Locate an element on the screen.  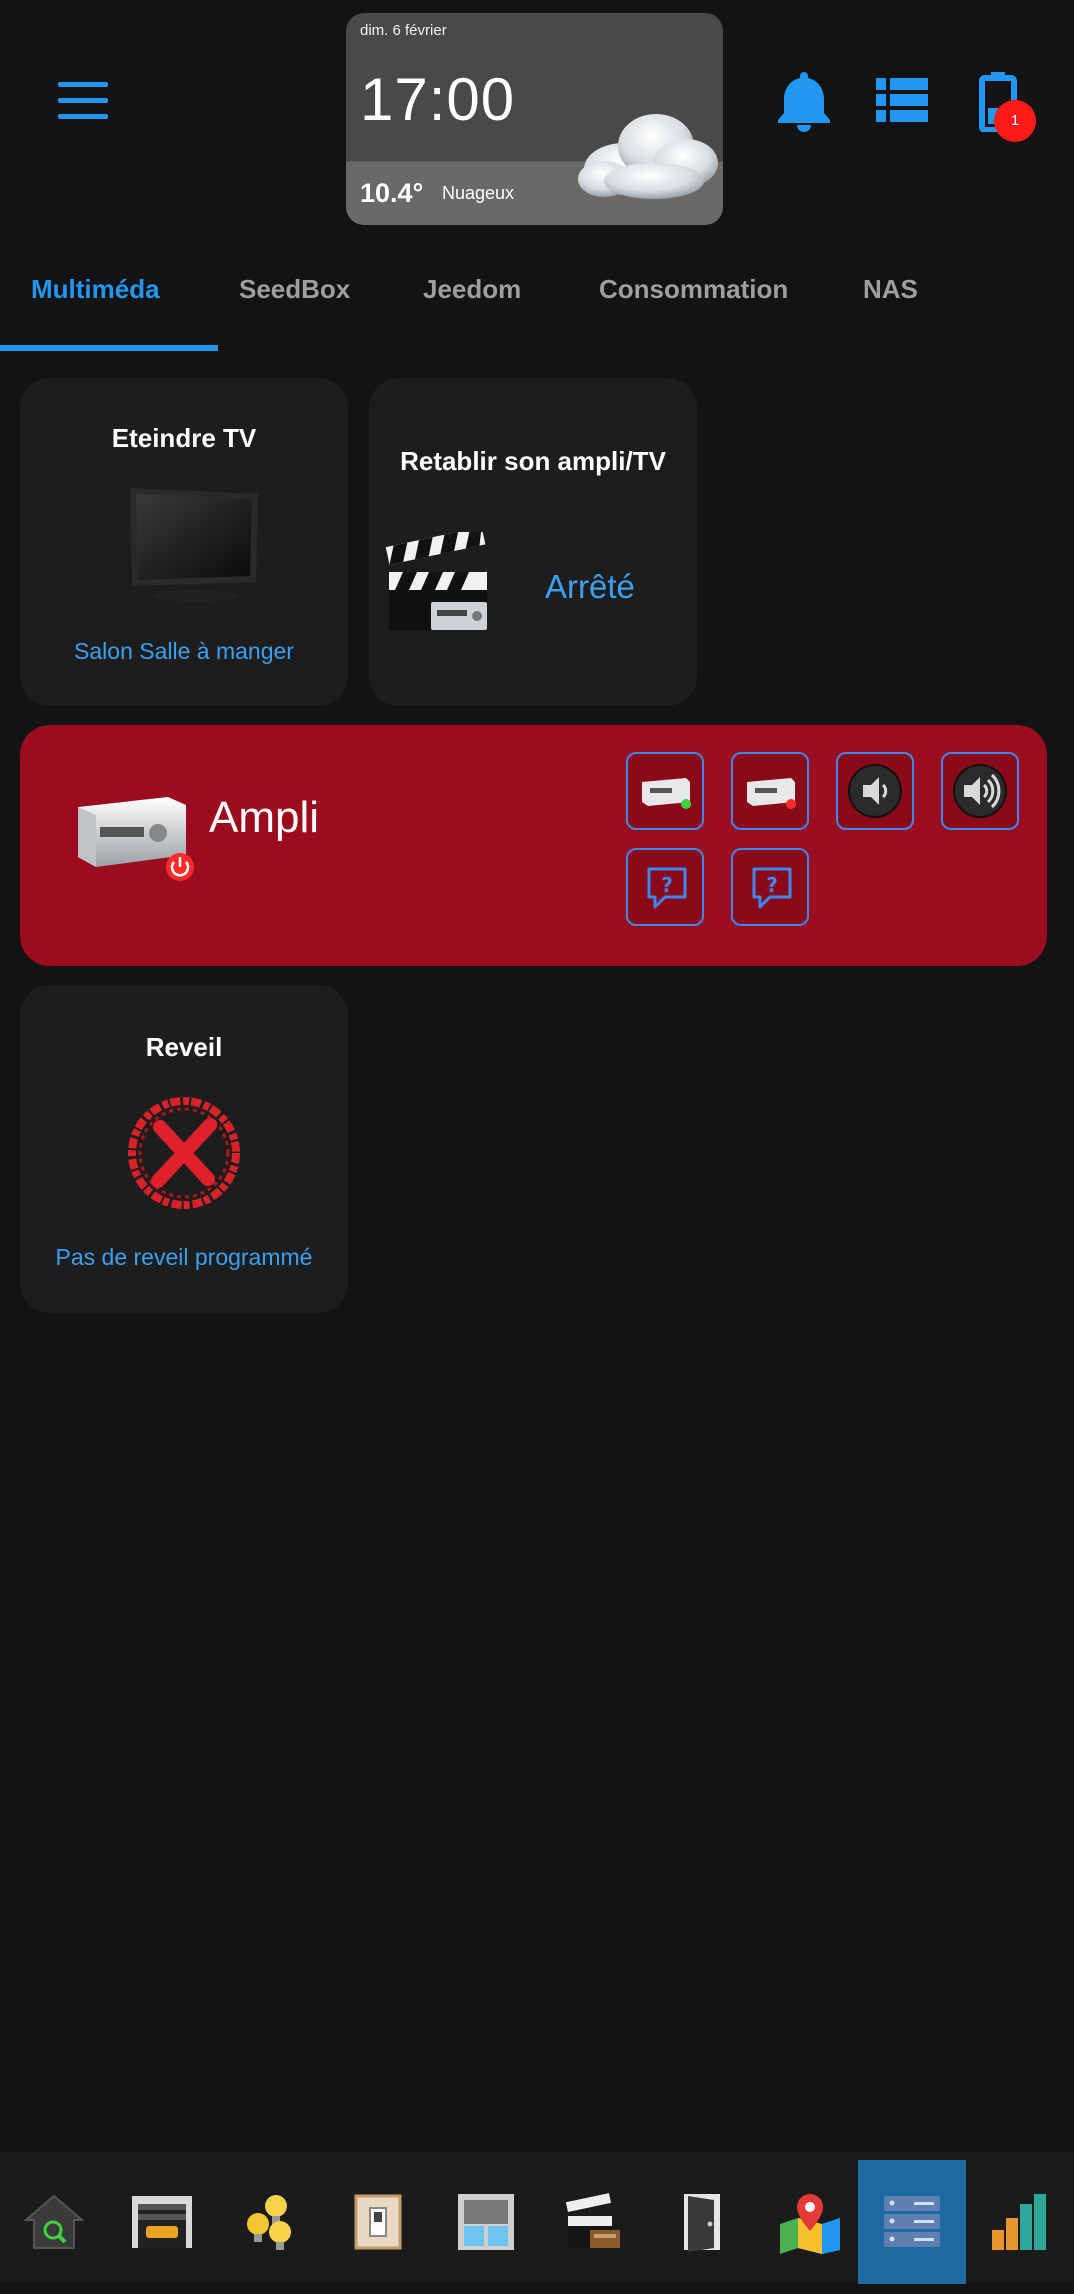
garage-icon is located at coordinates (162, 2222).